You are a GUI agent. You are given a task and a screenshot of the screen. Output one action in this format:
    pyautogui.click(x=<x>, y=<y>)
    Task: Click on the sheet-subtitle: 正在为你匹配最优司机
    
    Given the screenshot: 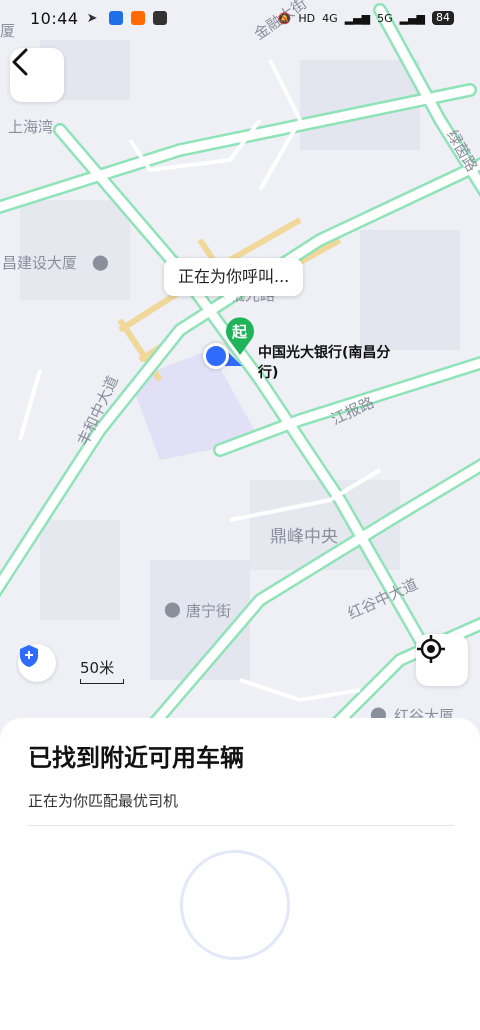 What is the action you would take?
    pyautogui.click(x=103, y=801)
    